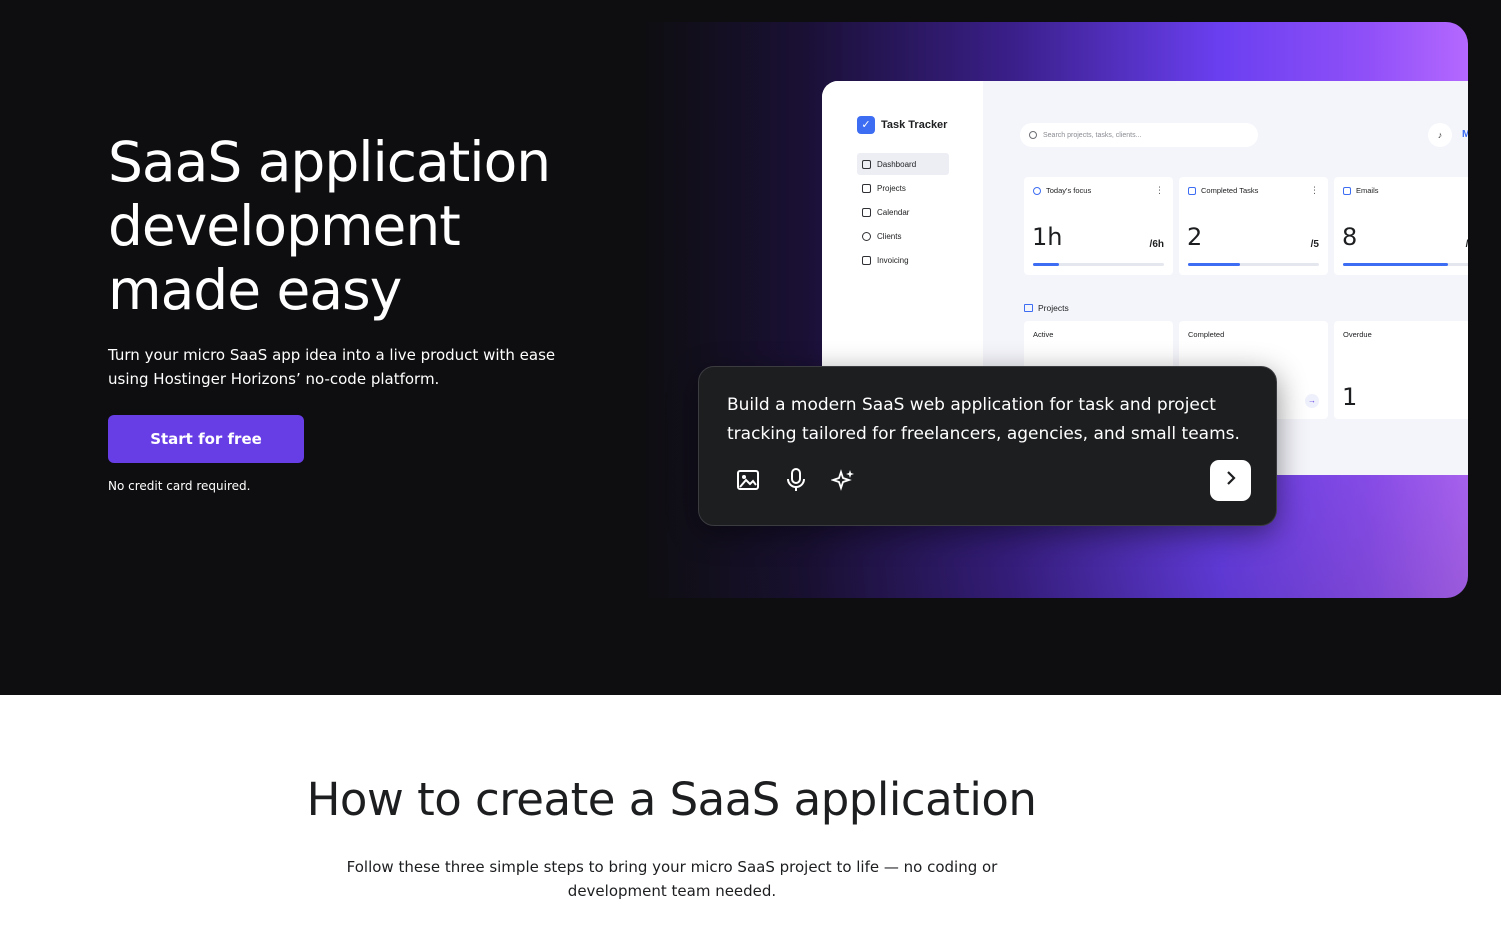 This screenshot has height=935, width=1501. I want to click on microphone-icon, so click(796, 480).